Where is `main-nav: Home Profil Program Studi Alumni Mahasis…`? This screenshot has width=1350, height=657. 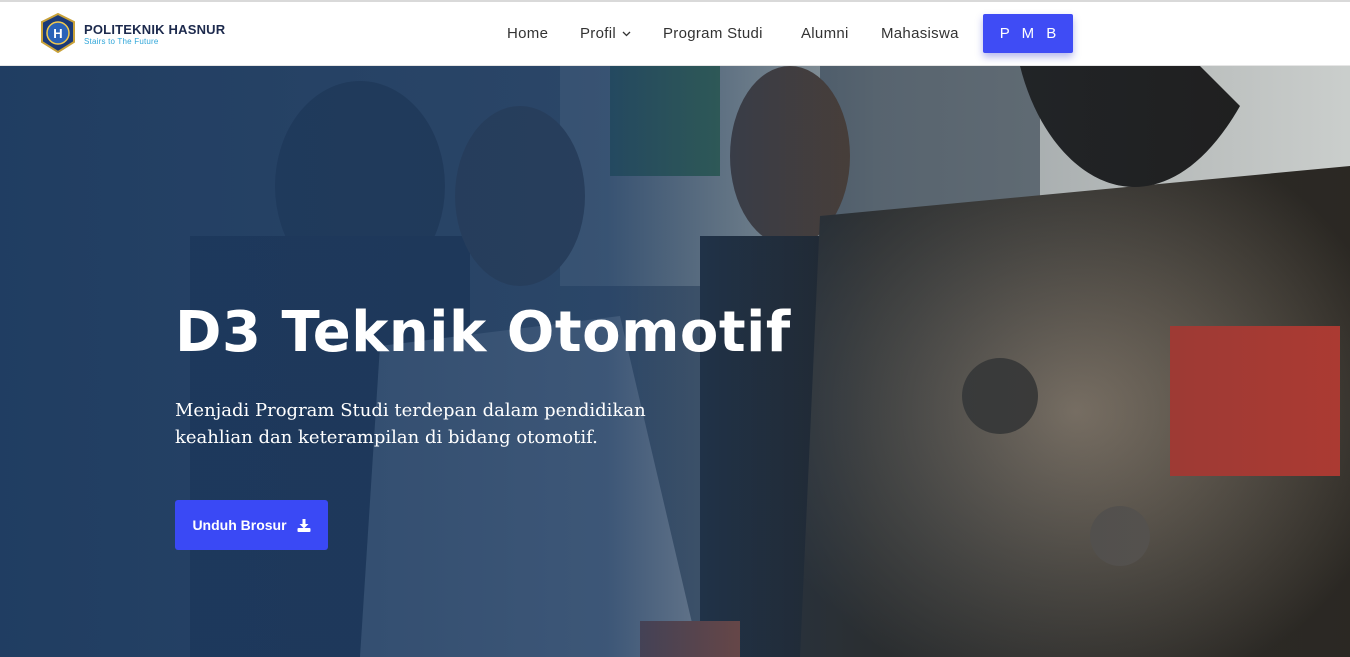 main-nav: Home Profil Program Studi Alumni Mahasis… is located at coordinates (675, 33).